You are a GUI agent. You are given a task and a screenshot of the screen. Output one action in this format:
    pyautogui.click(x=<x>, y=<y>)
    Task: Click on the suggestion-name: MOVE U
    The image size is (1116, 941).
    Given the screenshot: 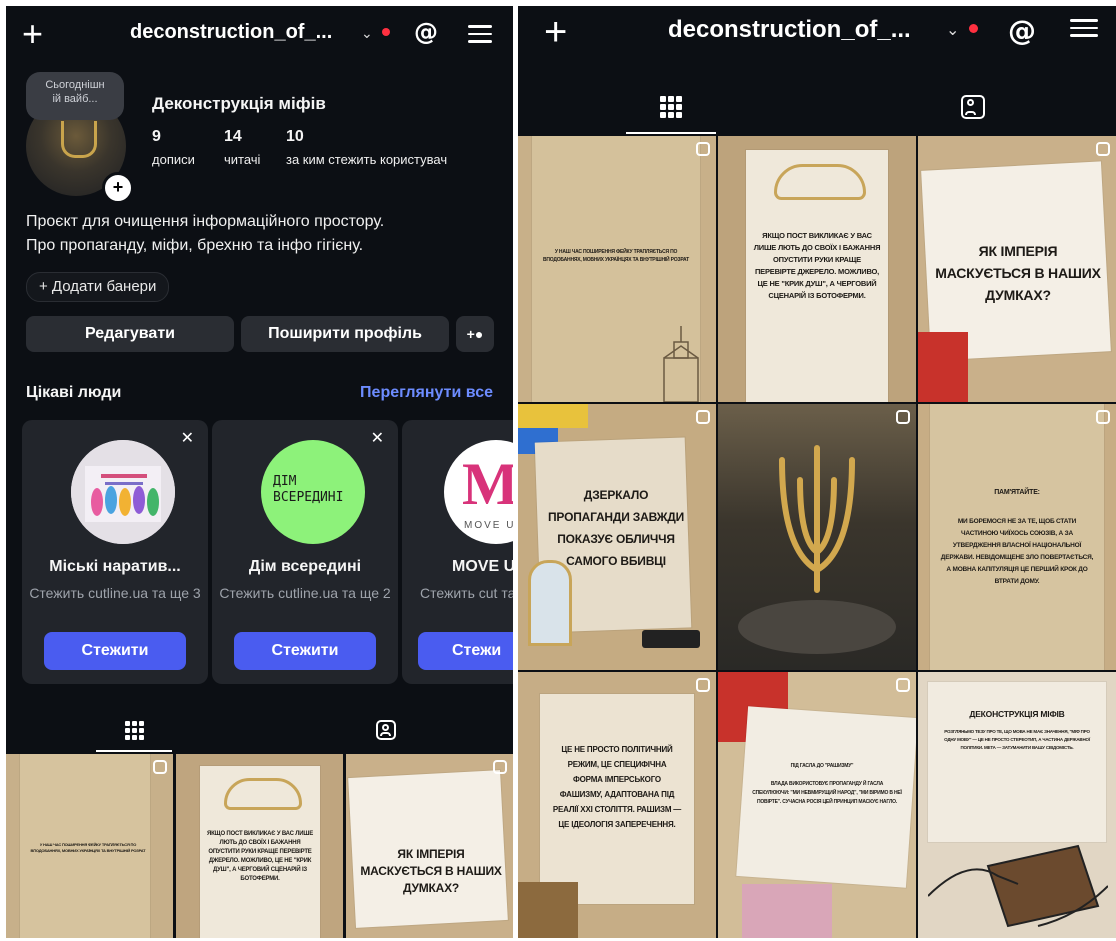 What is the action you would take?
    pyautogui.click(x=482, y=567)
    